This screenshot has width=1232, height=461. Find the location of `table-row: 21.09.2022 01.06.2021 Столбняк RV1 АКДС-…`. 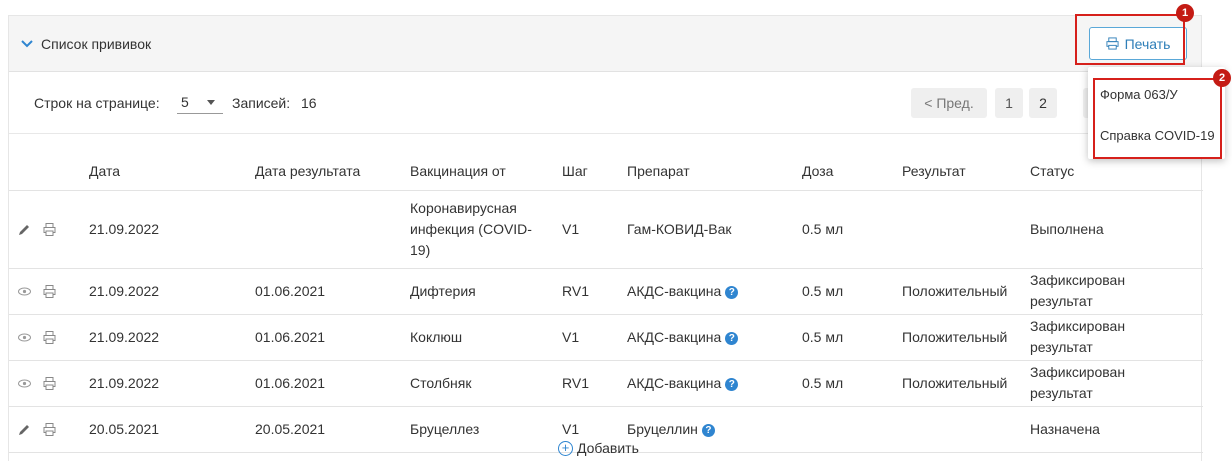

table-row: 21.09.2022 01.06.2021 Столбняк RV1 АКДС-… is located at coordinates (606, 383).